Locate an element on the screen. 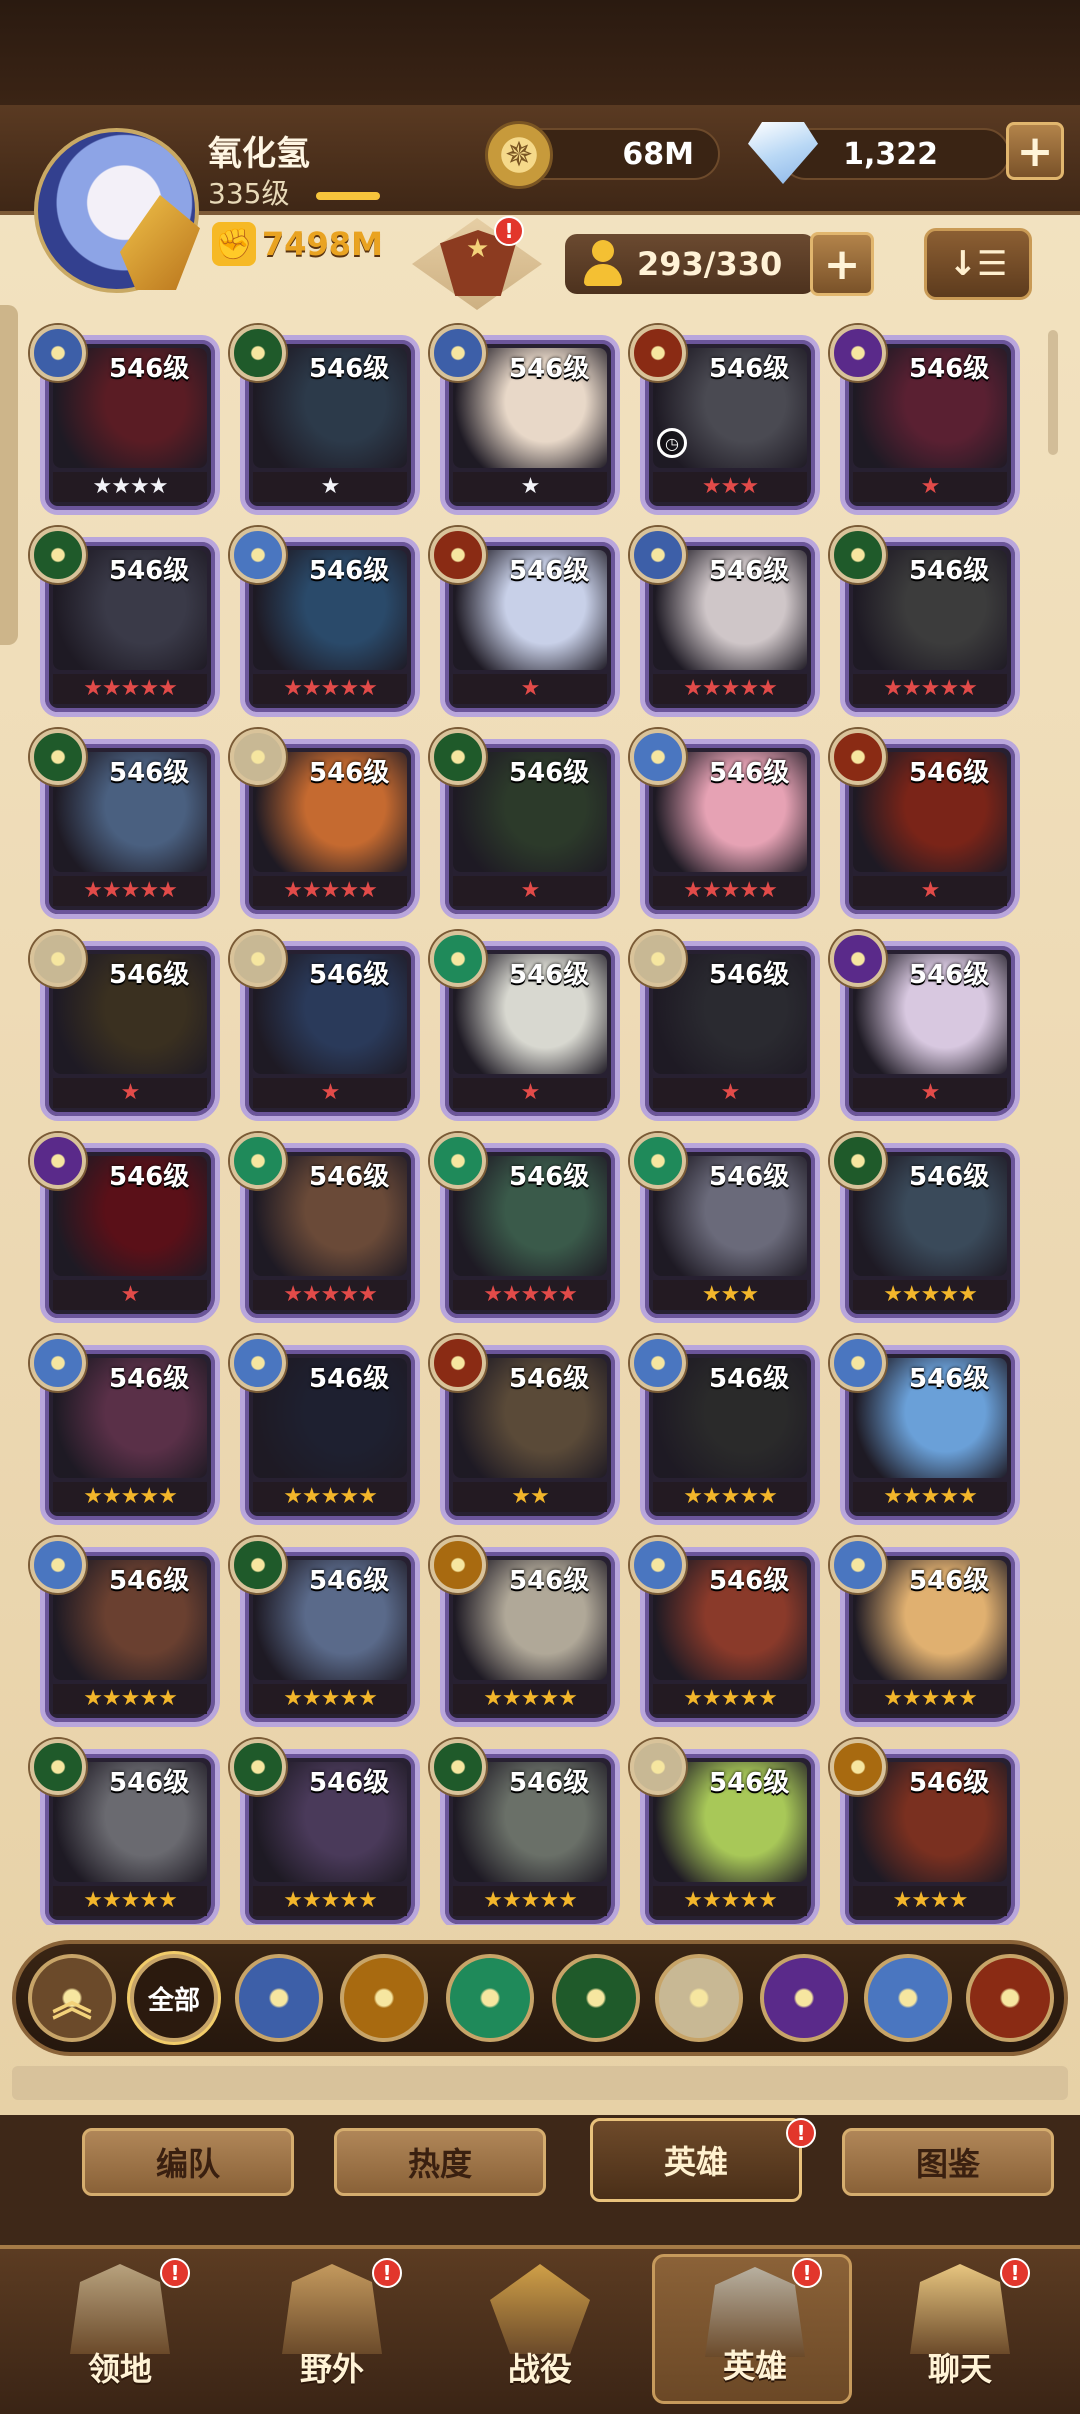 Image resolution: width=1080 pixels, height=2414 pixels. filter-hypogean-icon is located at coordinates (804, 1998).